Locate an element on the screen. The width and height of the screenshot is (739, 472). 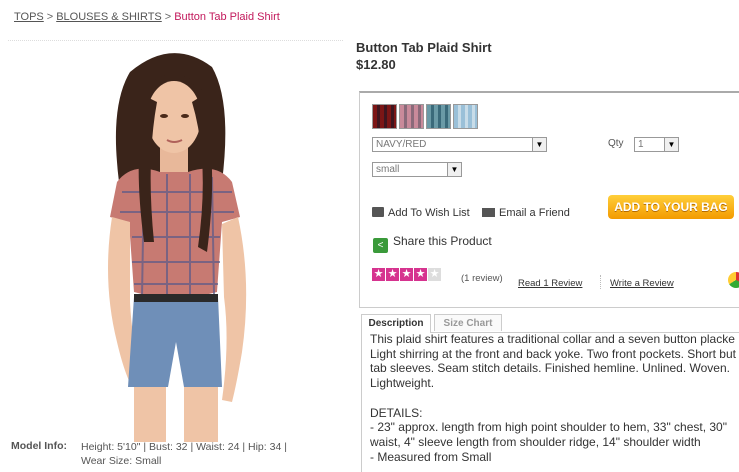
qty-select: 1 ▼ is located at coordinates (656, 144).